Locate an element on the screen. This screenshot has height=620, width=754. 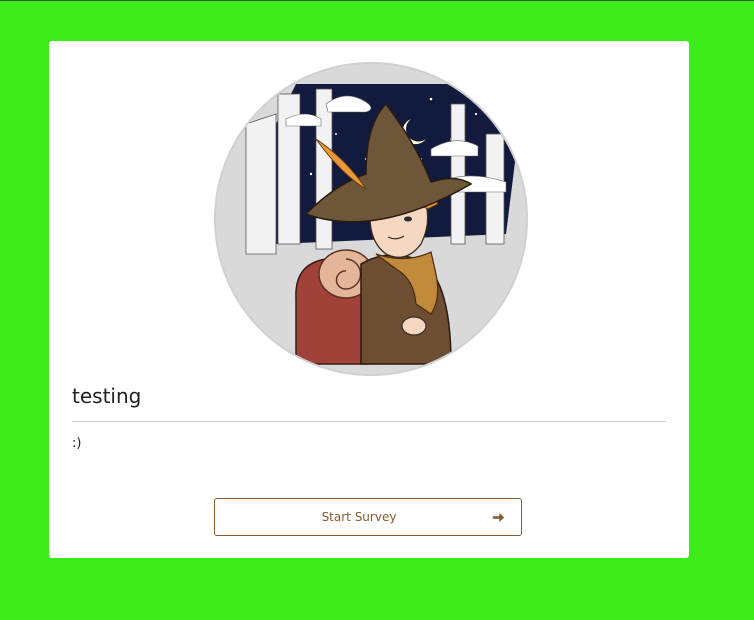
start-survey-label: Start Survey is located at coordinates (359, 517).